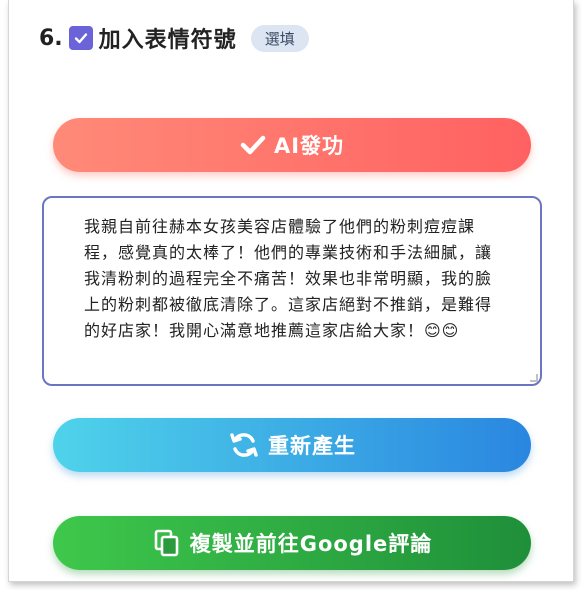  Describe the element at coordinates (253, 145) in the screenshot. I see `check-mark-icon` at that location.